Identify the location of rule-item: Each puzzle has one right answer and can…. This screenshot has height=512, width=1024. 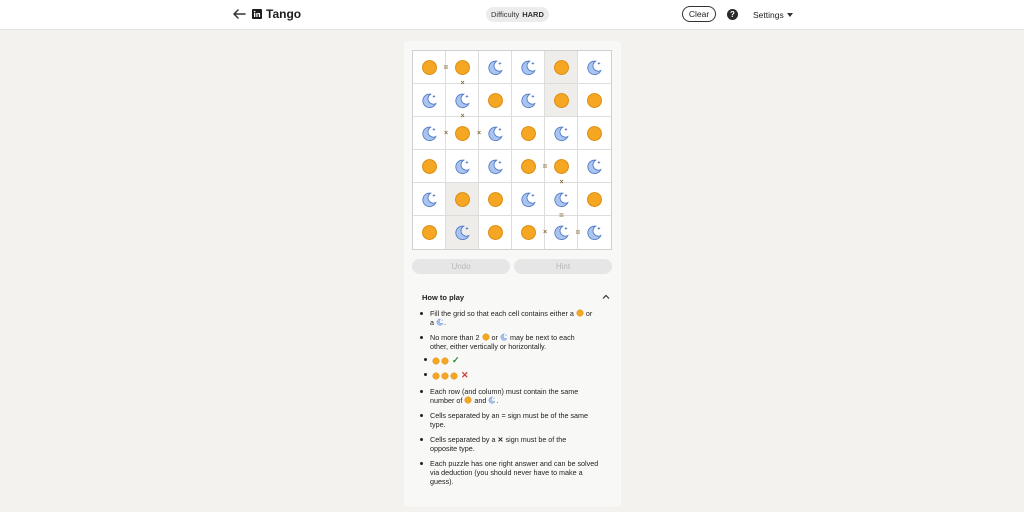
(512, 472).